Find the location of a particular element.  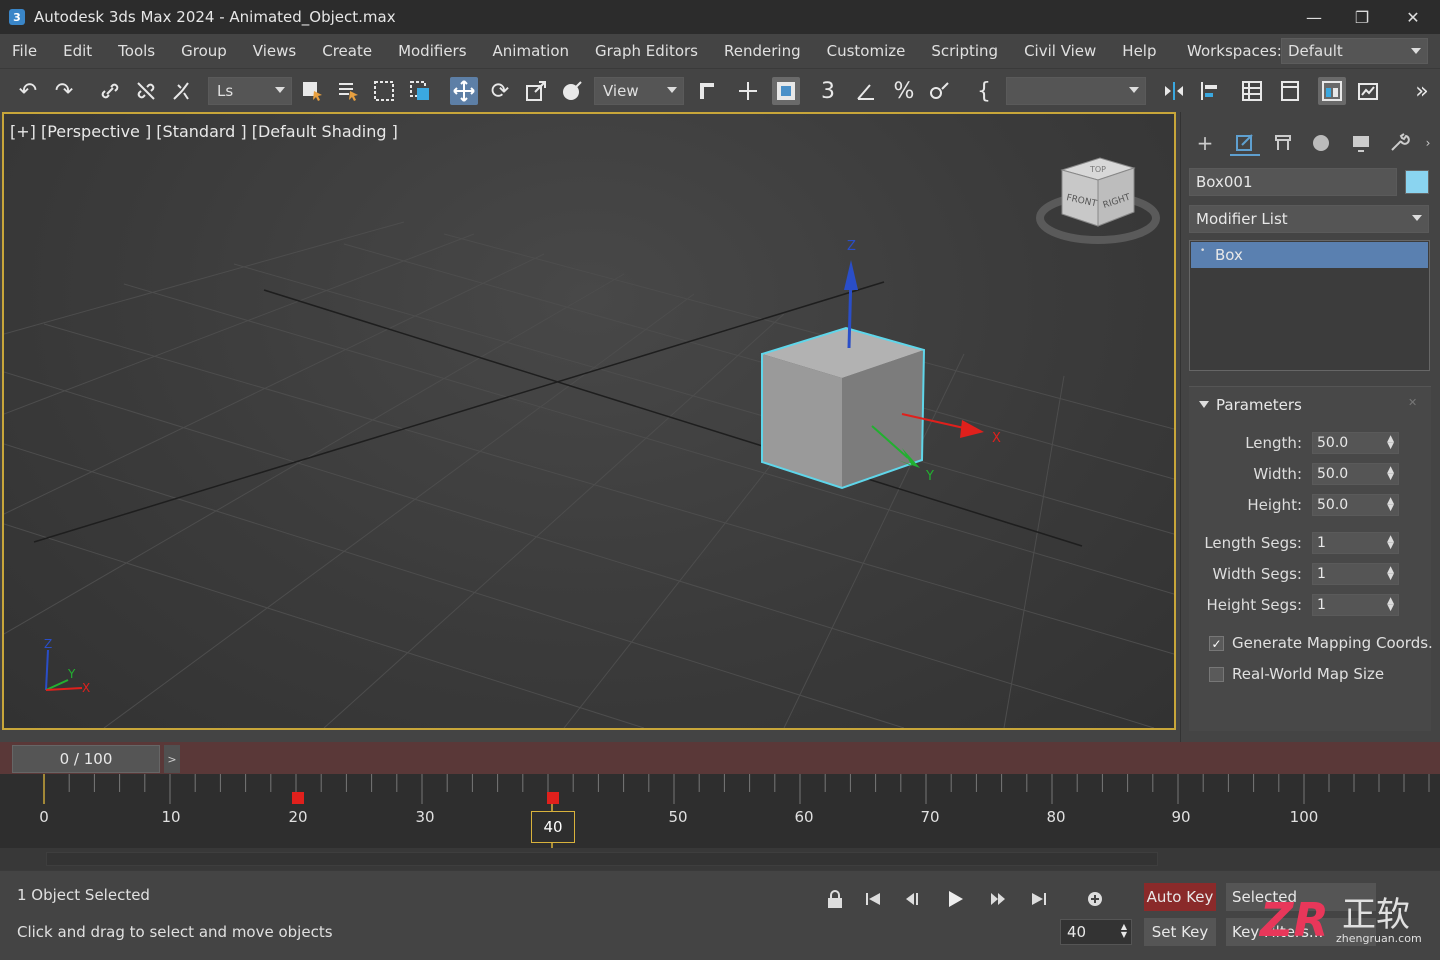

width-input: 50.0 ▲ ▼ is located at coordinates (1355, 474).